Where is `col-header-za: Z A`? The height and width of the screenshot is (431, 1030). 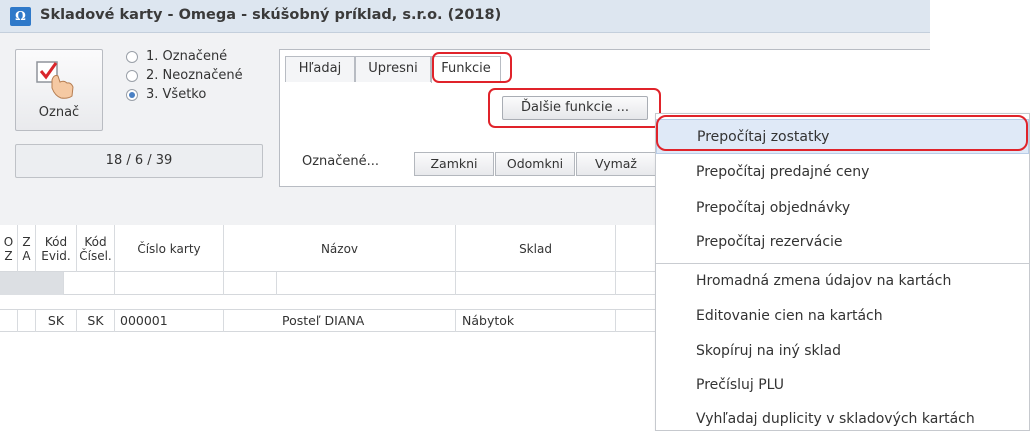
col-header-za: Z A is located at coordinates (27, 248).